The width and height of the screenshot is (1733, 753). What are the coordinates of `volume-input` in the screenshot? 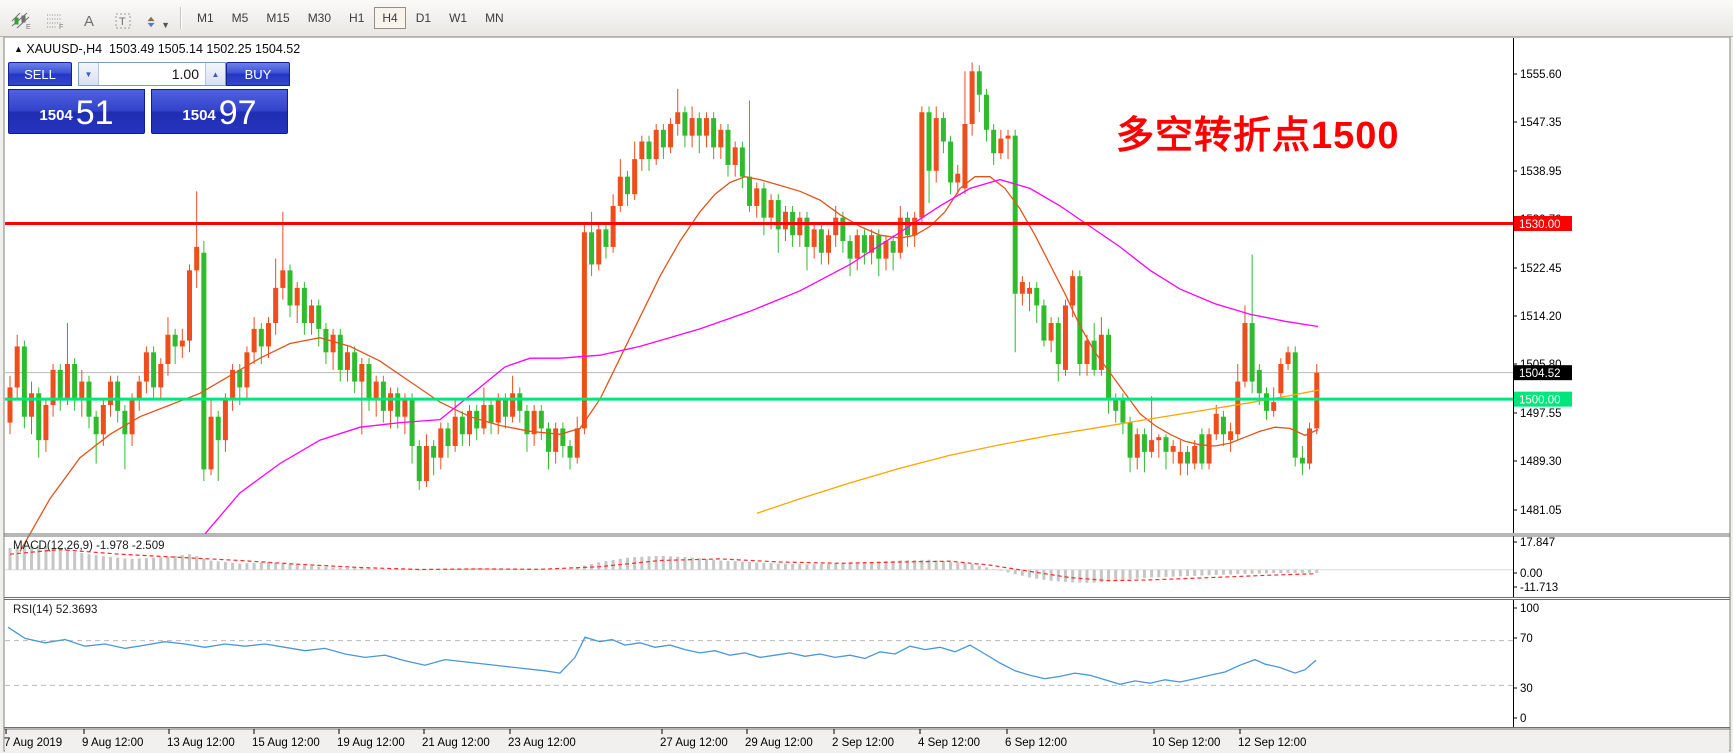 It's located at (152, 74).